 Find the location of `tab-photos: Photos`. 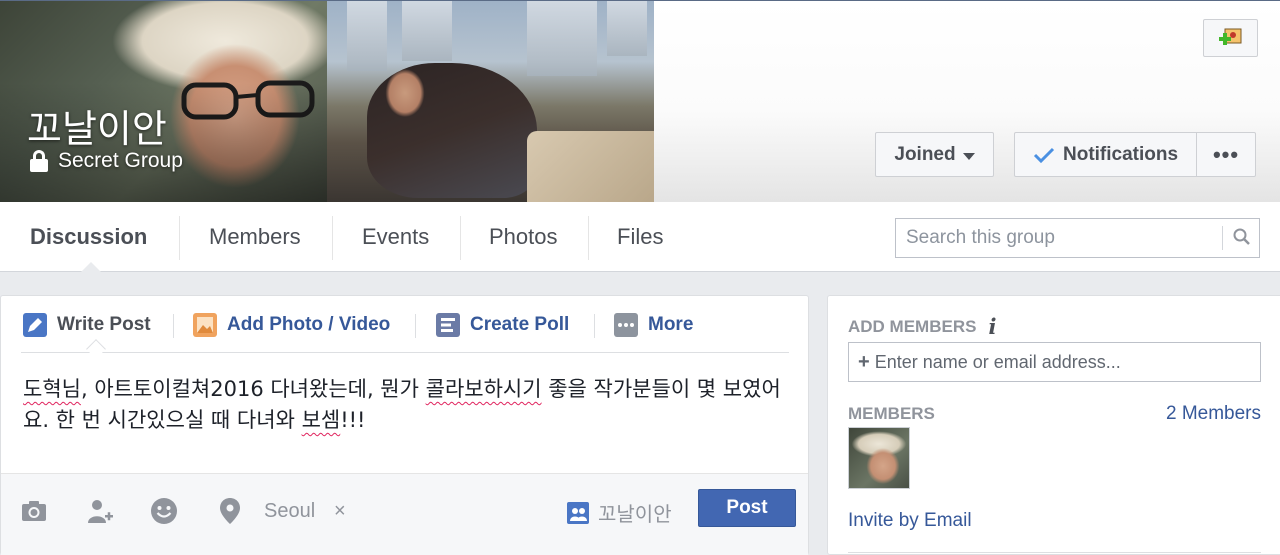

tab-photos: Photos is located at coordinates (523, 237).